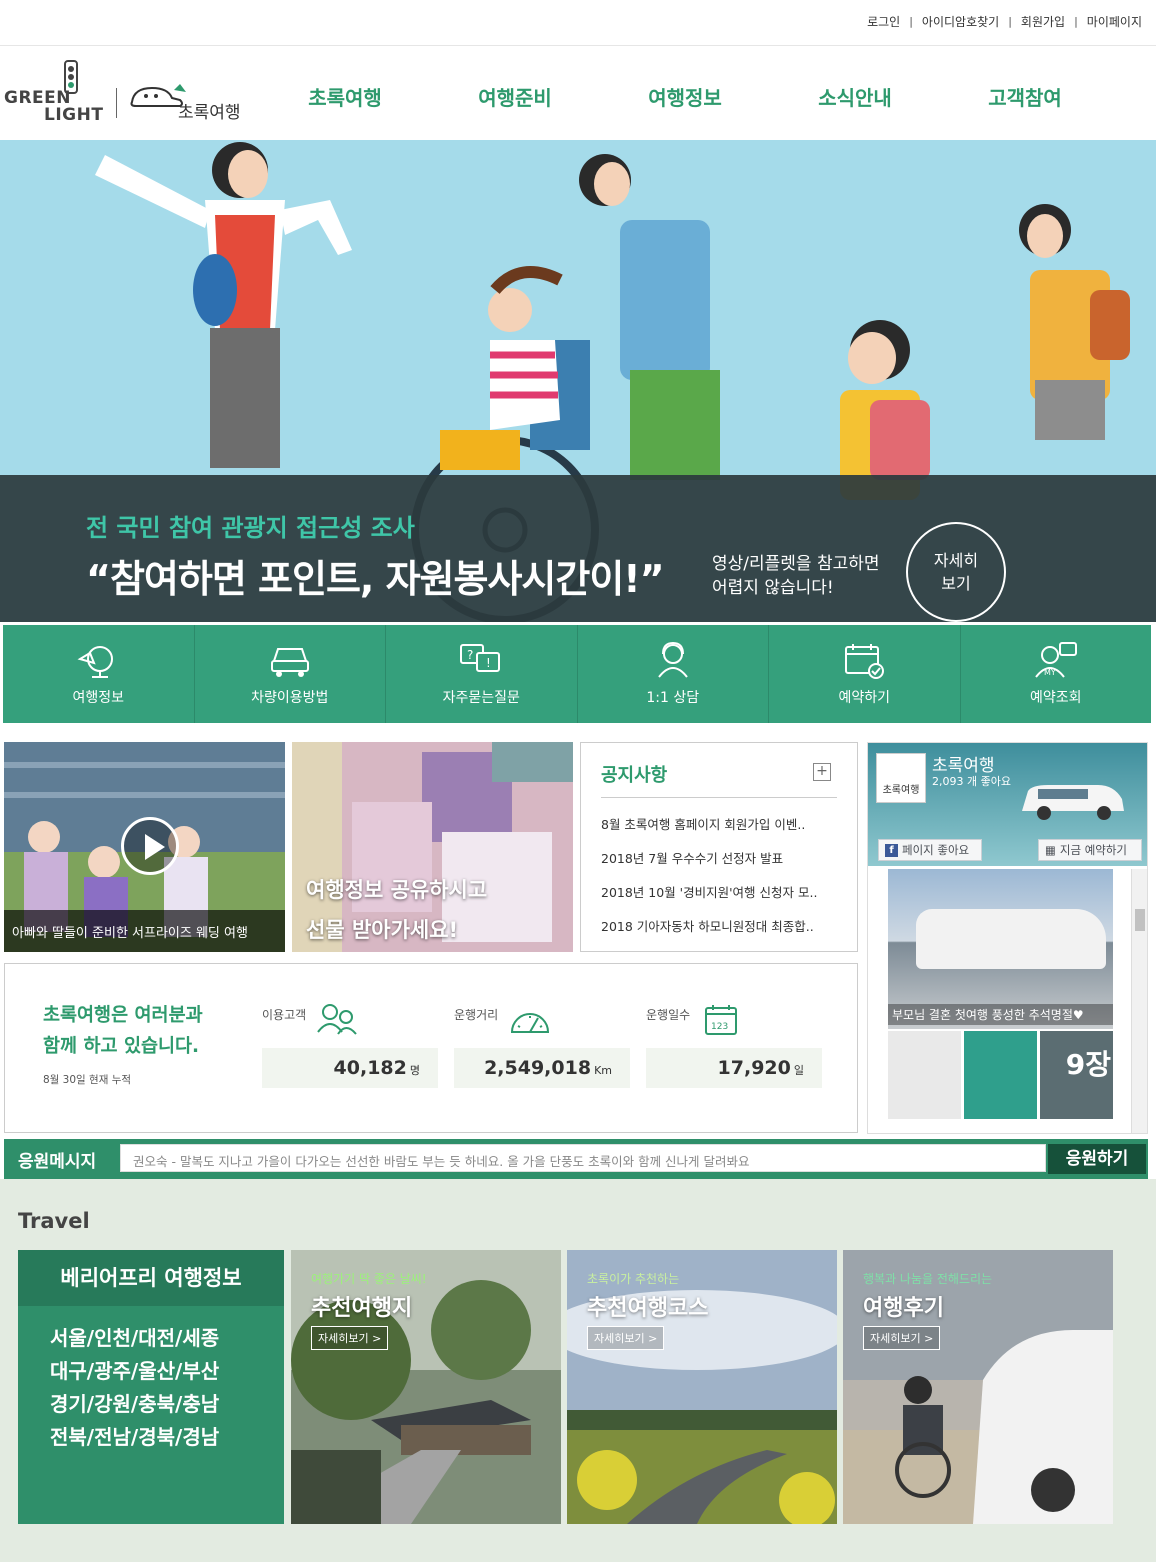 This screenshot has width=1156, height=1562. Describe the element at coordinates (134, 1404) in the screenshot. I see `region-row: 경기/강원/충북/충남` at that location.